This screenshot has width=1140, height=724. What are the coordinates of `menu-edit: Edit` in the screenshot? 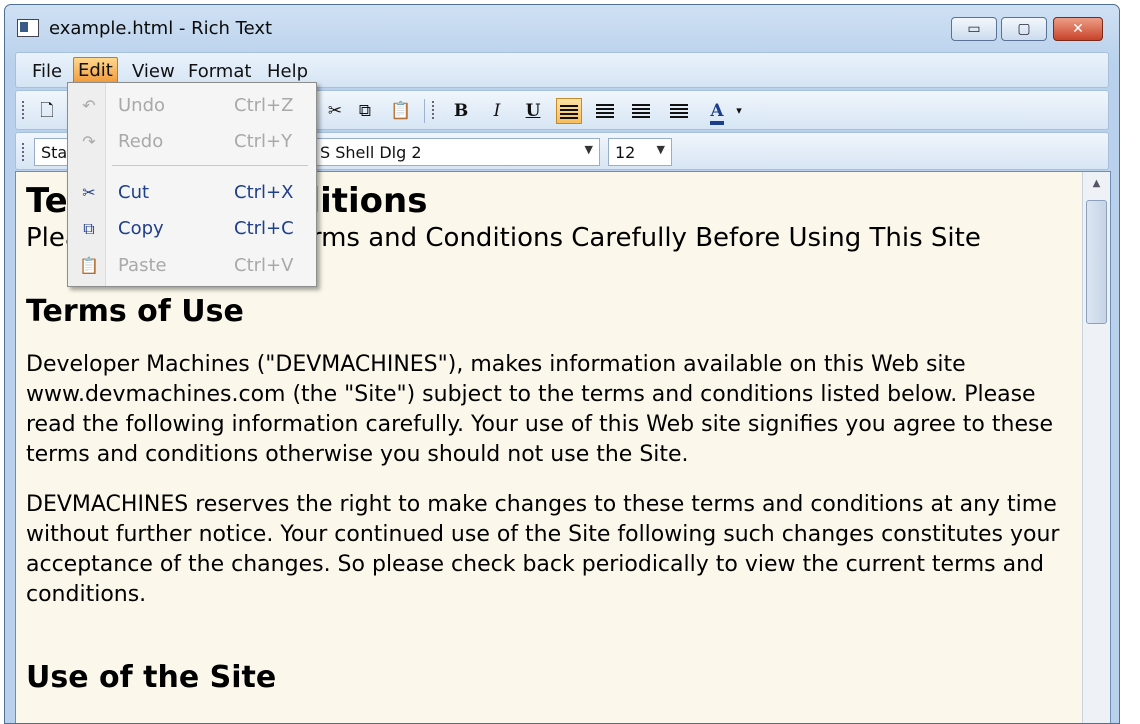 It's located at (95, 70).